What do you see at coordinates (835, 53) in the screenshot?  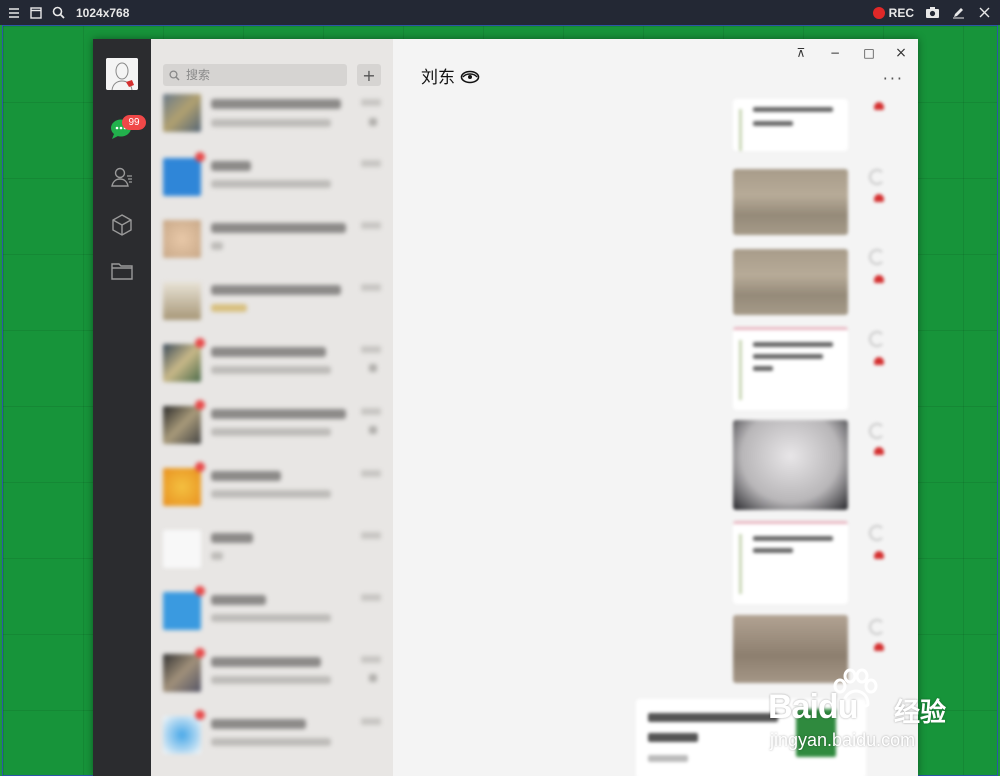 I see `minimize-button: −` at bounding box center [835, 53].